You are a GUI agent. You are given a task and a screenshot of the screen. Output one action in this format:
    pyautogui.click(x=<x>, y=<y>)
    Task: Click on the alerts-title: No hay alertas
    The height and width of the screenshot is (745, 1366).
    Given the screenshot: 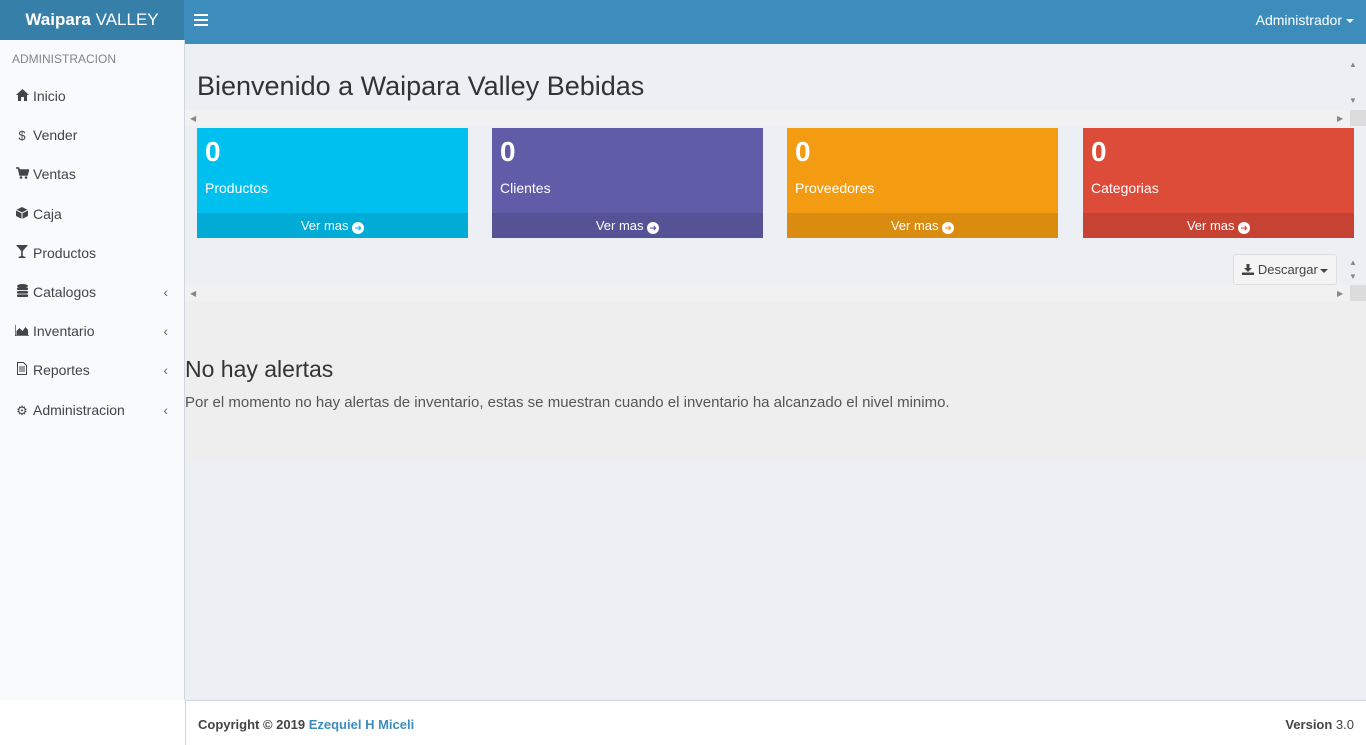 What is the action you would take?
    pyautogui.click(x=259, y=369)
    